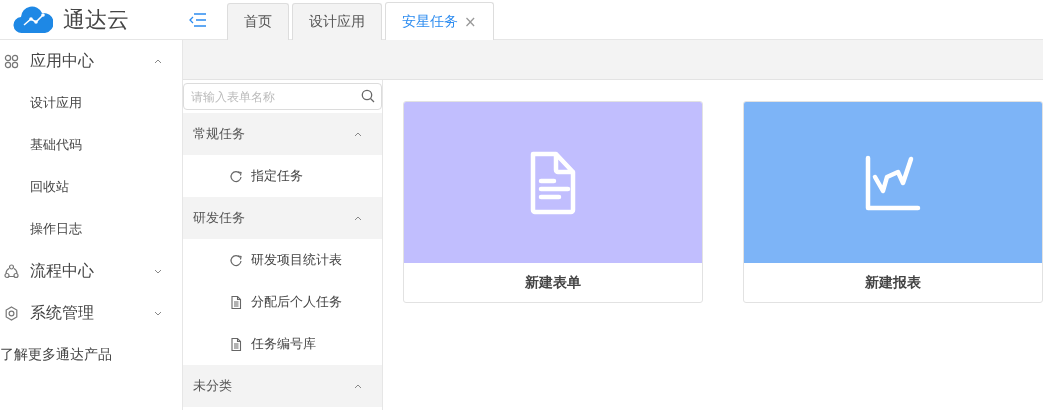 This screenshot has height=410, width=1043. Describe the element at coordinates (91, 145) in the screenshot. I see `submenu-item: 基础代码` at that location.